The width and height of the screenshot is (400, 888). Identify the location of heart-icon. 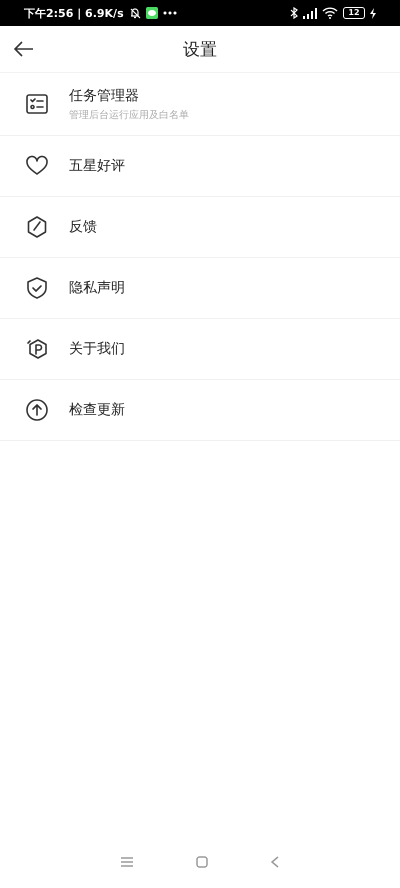
(37, 166).